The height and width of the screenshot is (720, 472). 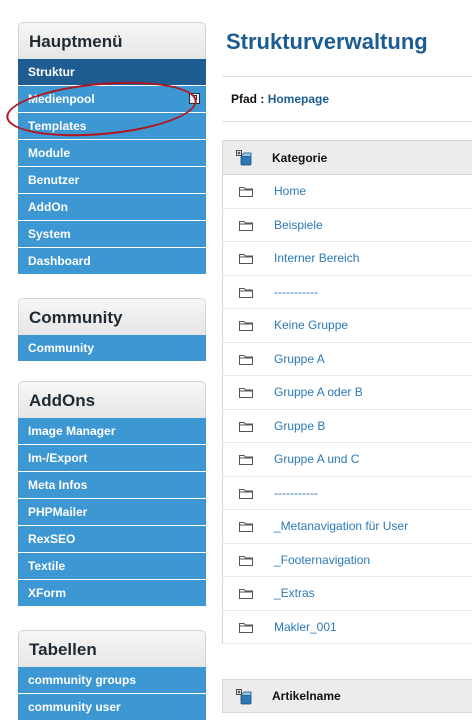 What do you see at coordinates (47, 566) in the screenshot?
I see `menu-item-label: Textile` at bounding box center [47, 566].